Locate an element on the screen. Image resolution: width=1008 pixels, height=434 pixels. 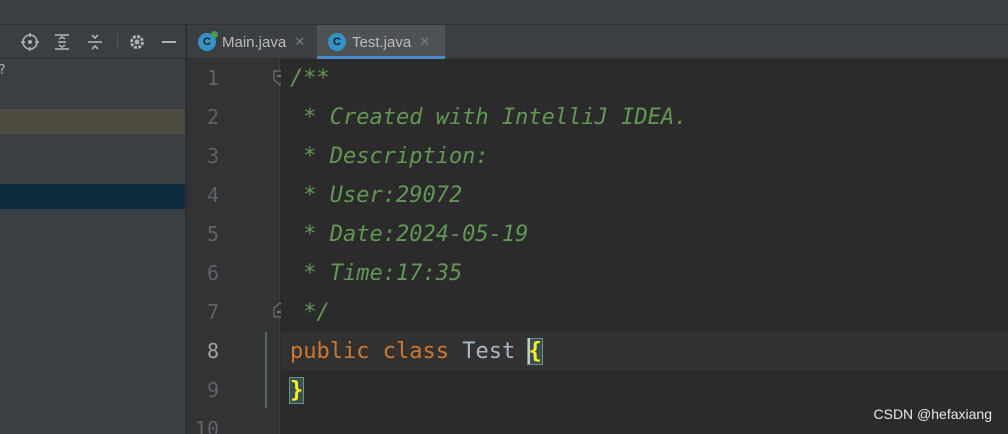
code-line: public class Test { is located at coordinates (416, 351).